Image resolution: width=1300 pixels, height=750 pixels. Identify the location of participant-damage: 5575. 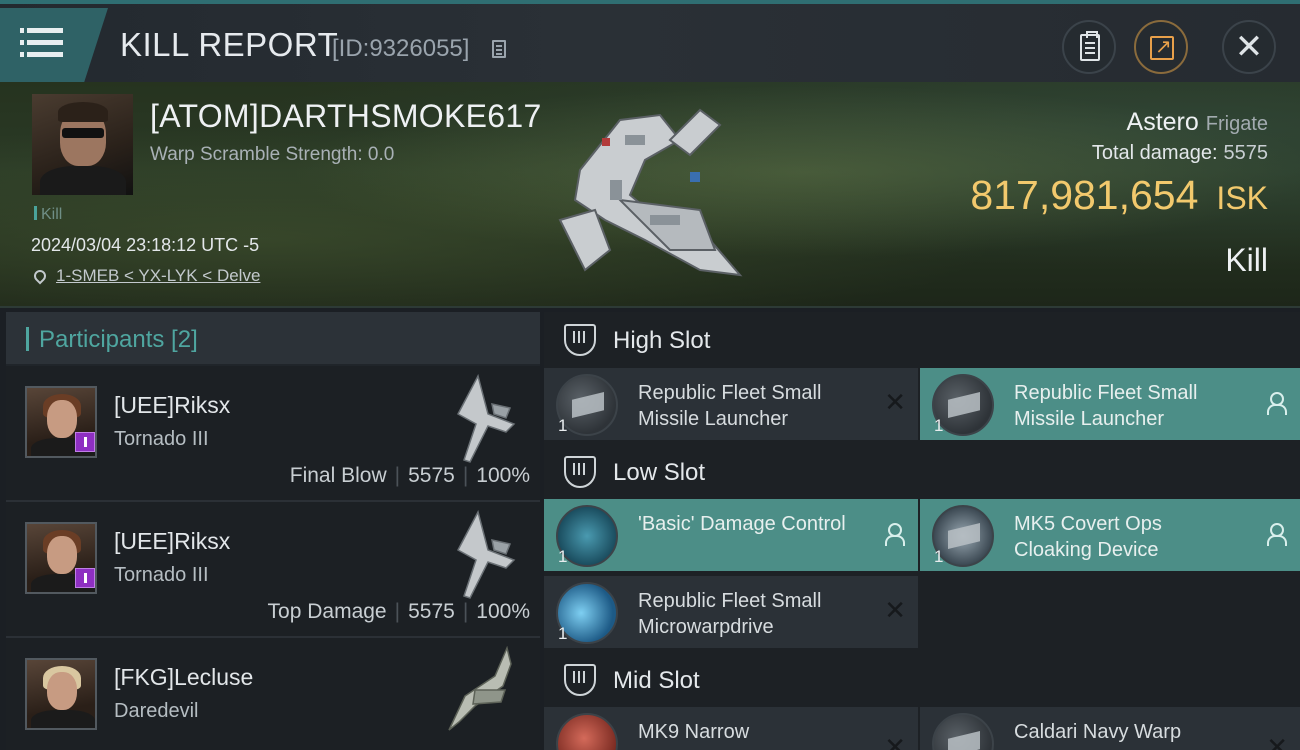
(431, 475).